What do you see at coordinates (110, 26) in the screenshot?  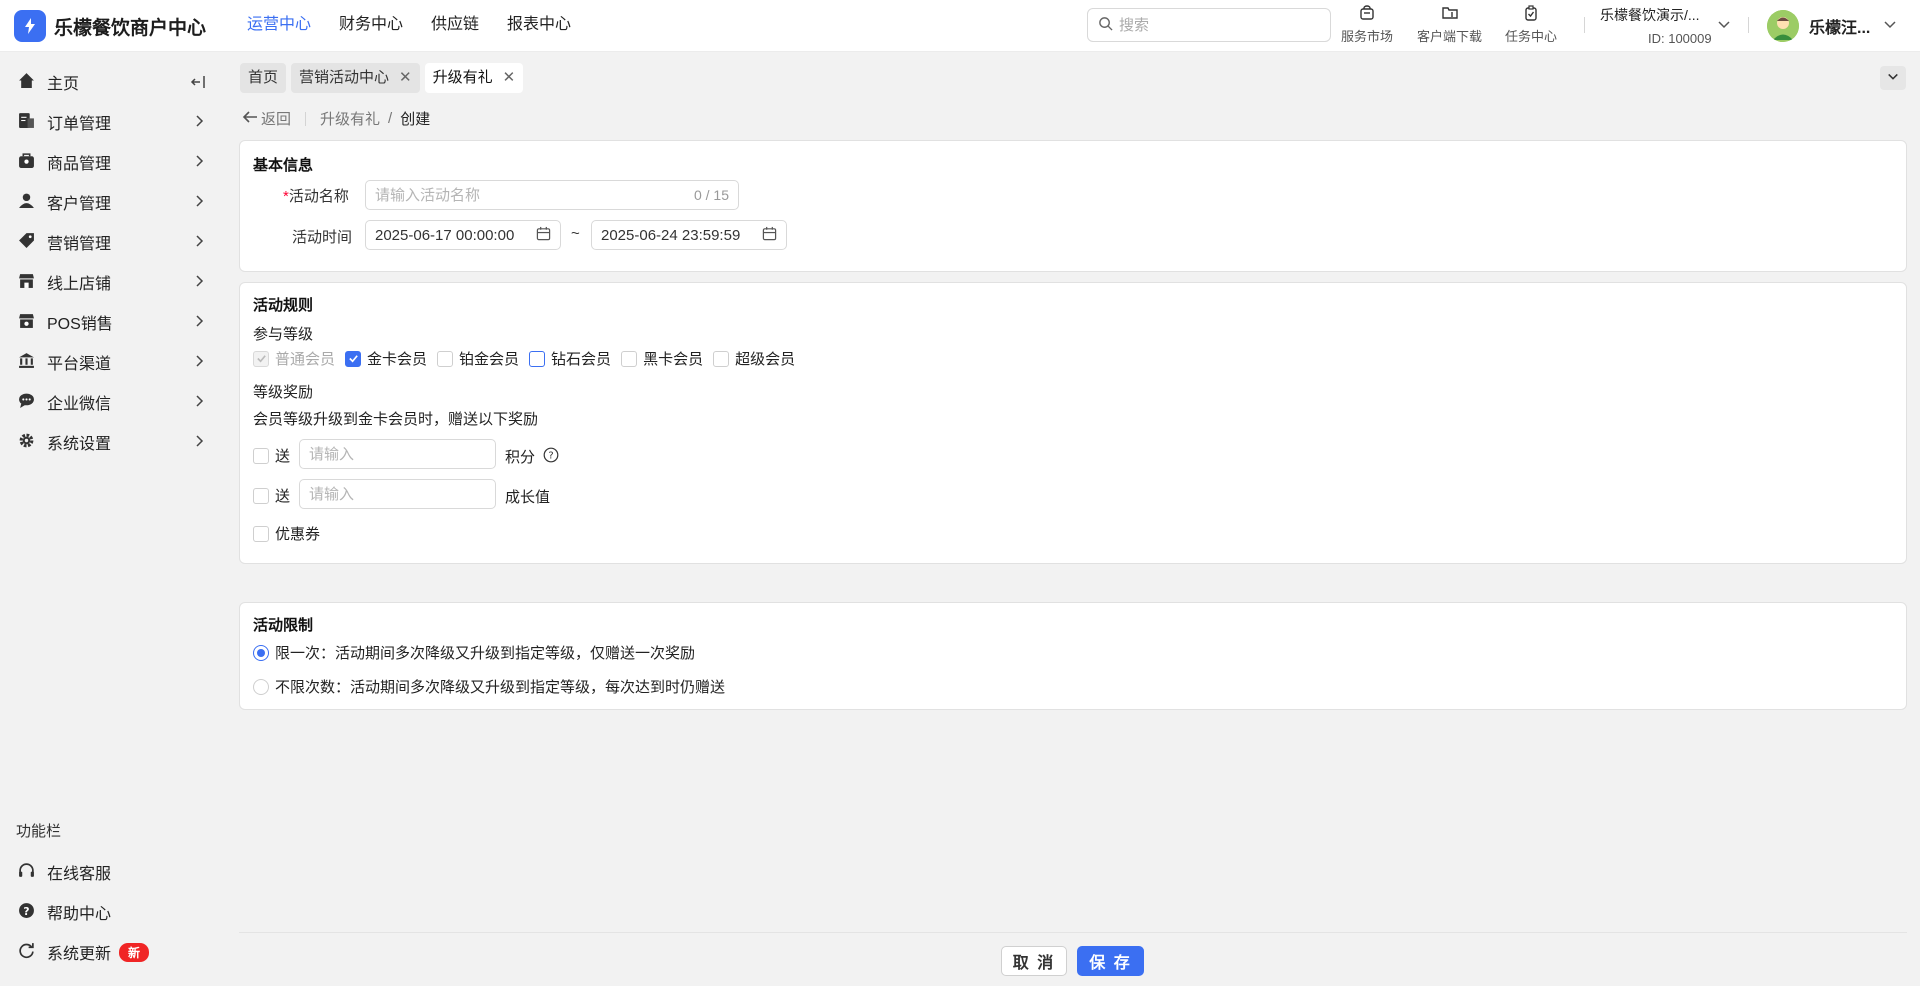 I see `logo: 乐檬餐饮商户中心` at bounding box center [110, 26].